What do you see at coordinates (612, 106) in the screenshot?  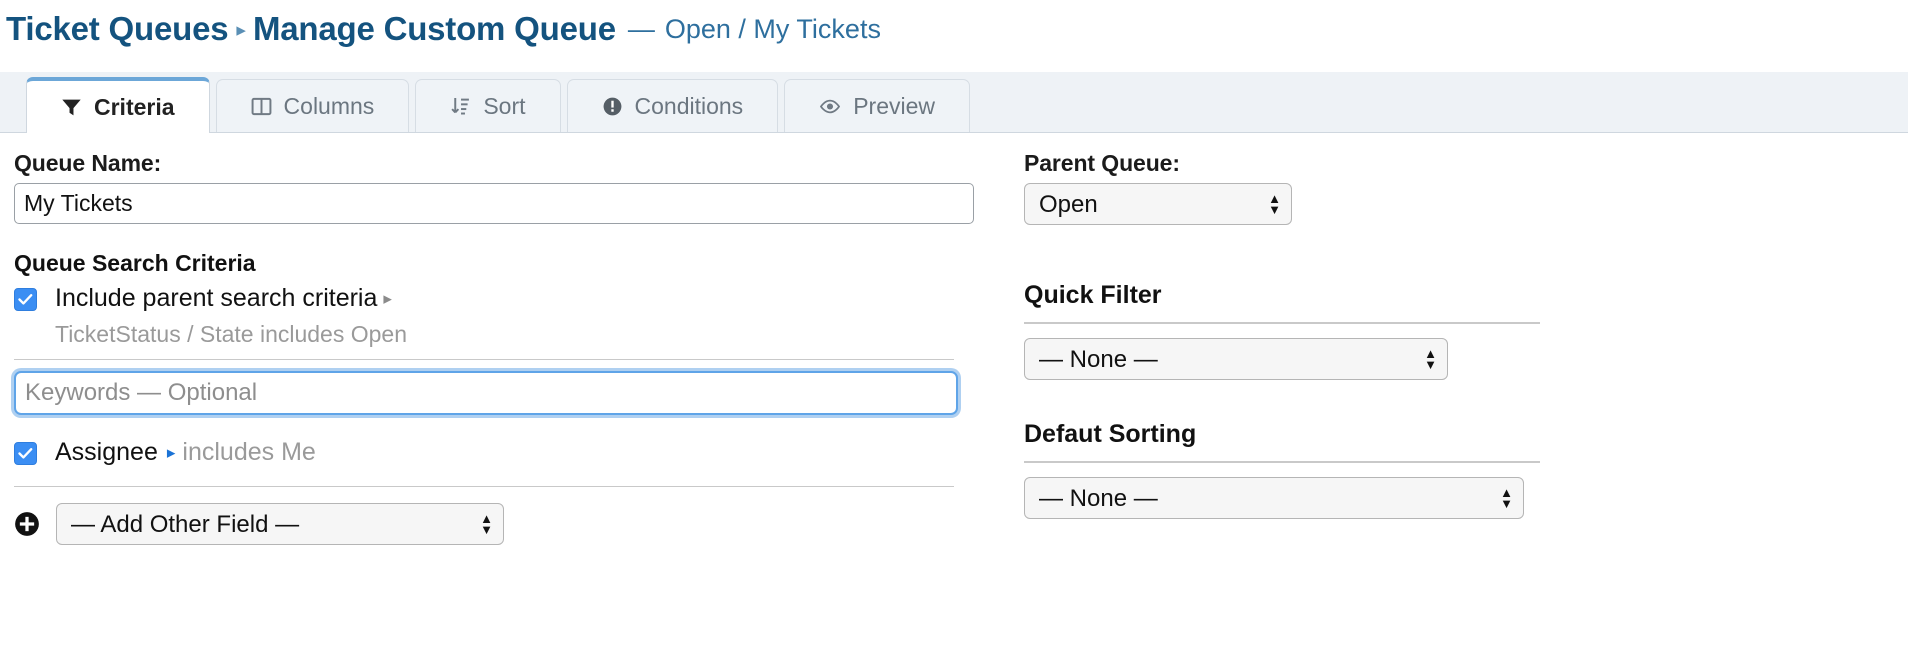 I see `exclamation-circle-icon` at bounding box center [612, 106].